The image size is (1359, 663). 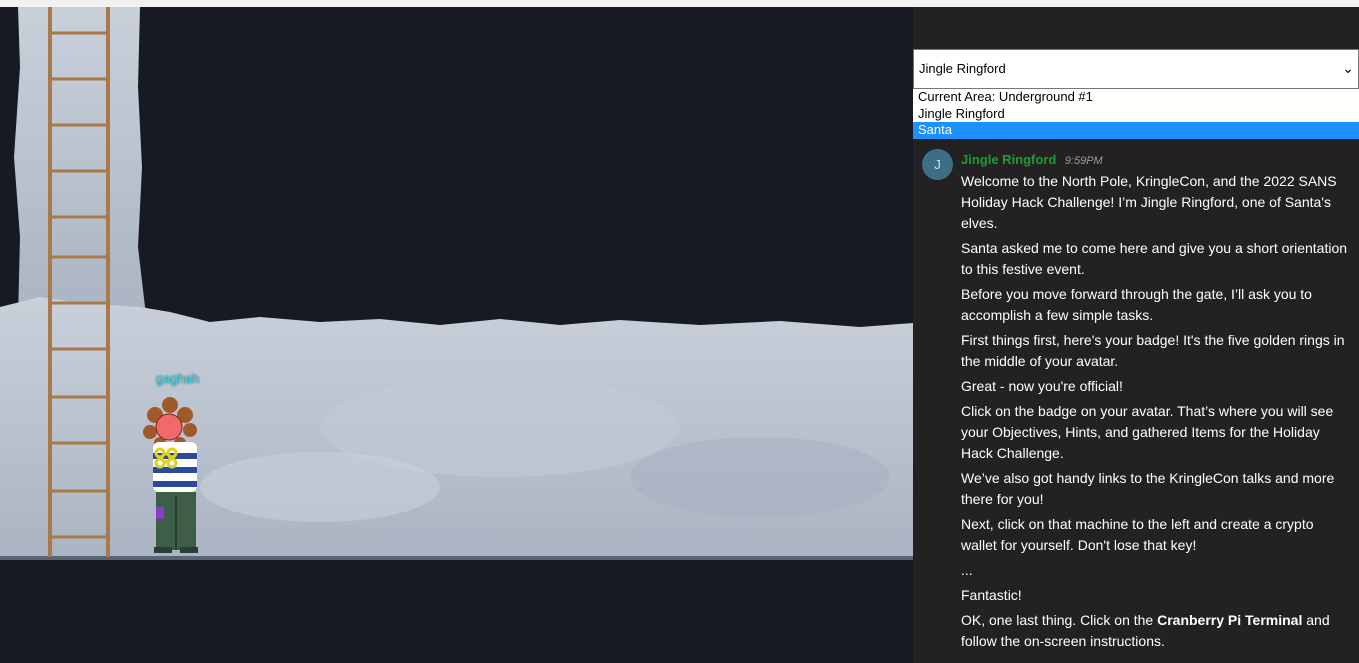 What do you see at coordinates (1042, 386) in the screenshot?
I see `message-line: Great - now you're official!` at bounding box center [1042, 386].